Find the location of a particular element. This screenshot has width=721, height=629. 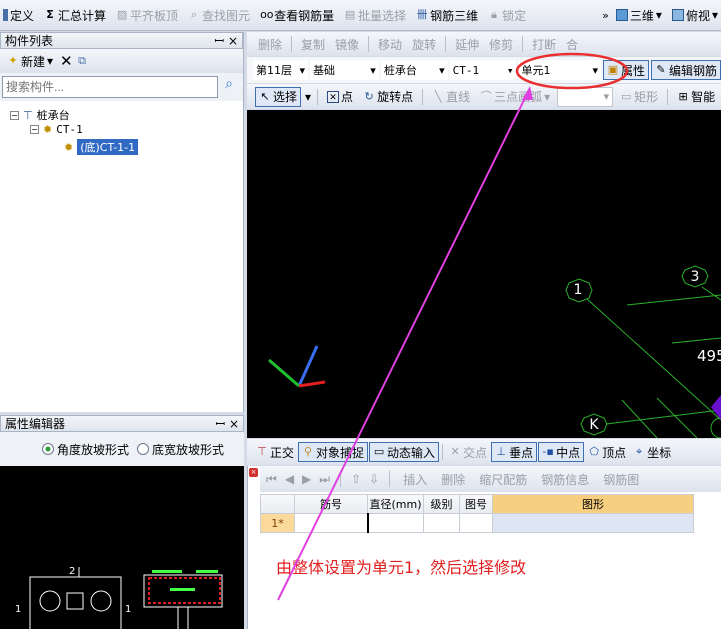

insert-button: 插入 is located at coordinates (415, 479).